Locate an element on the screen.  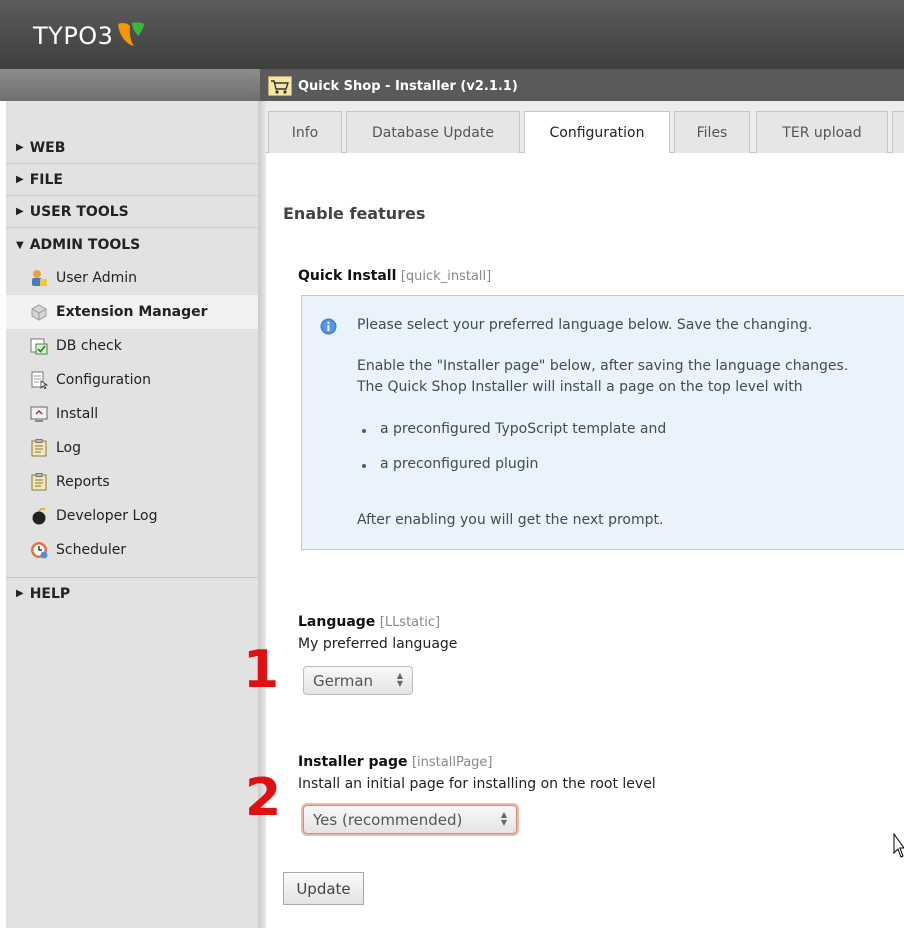
field-key: [LLstatic] is located at coordinates (410, 622).